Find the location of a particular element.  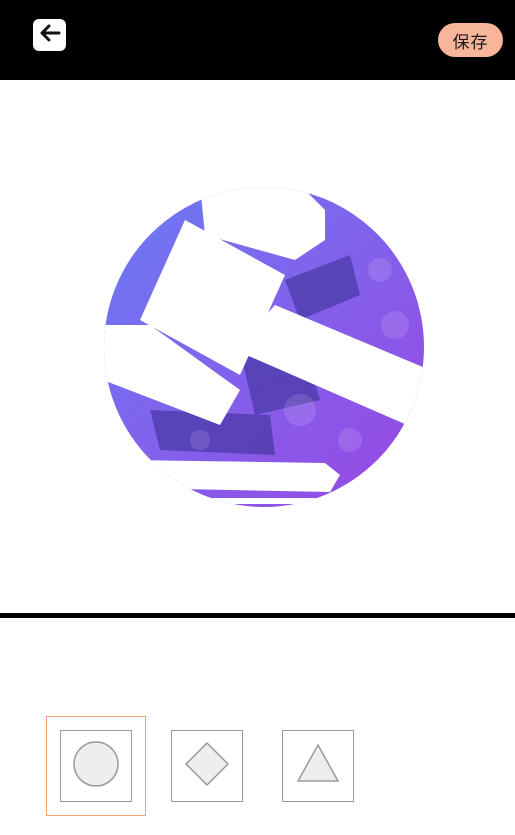

shape-option-diamond is located at coordinates (207, 766).